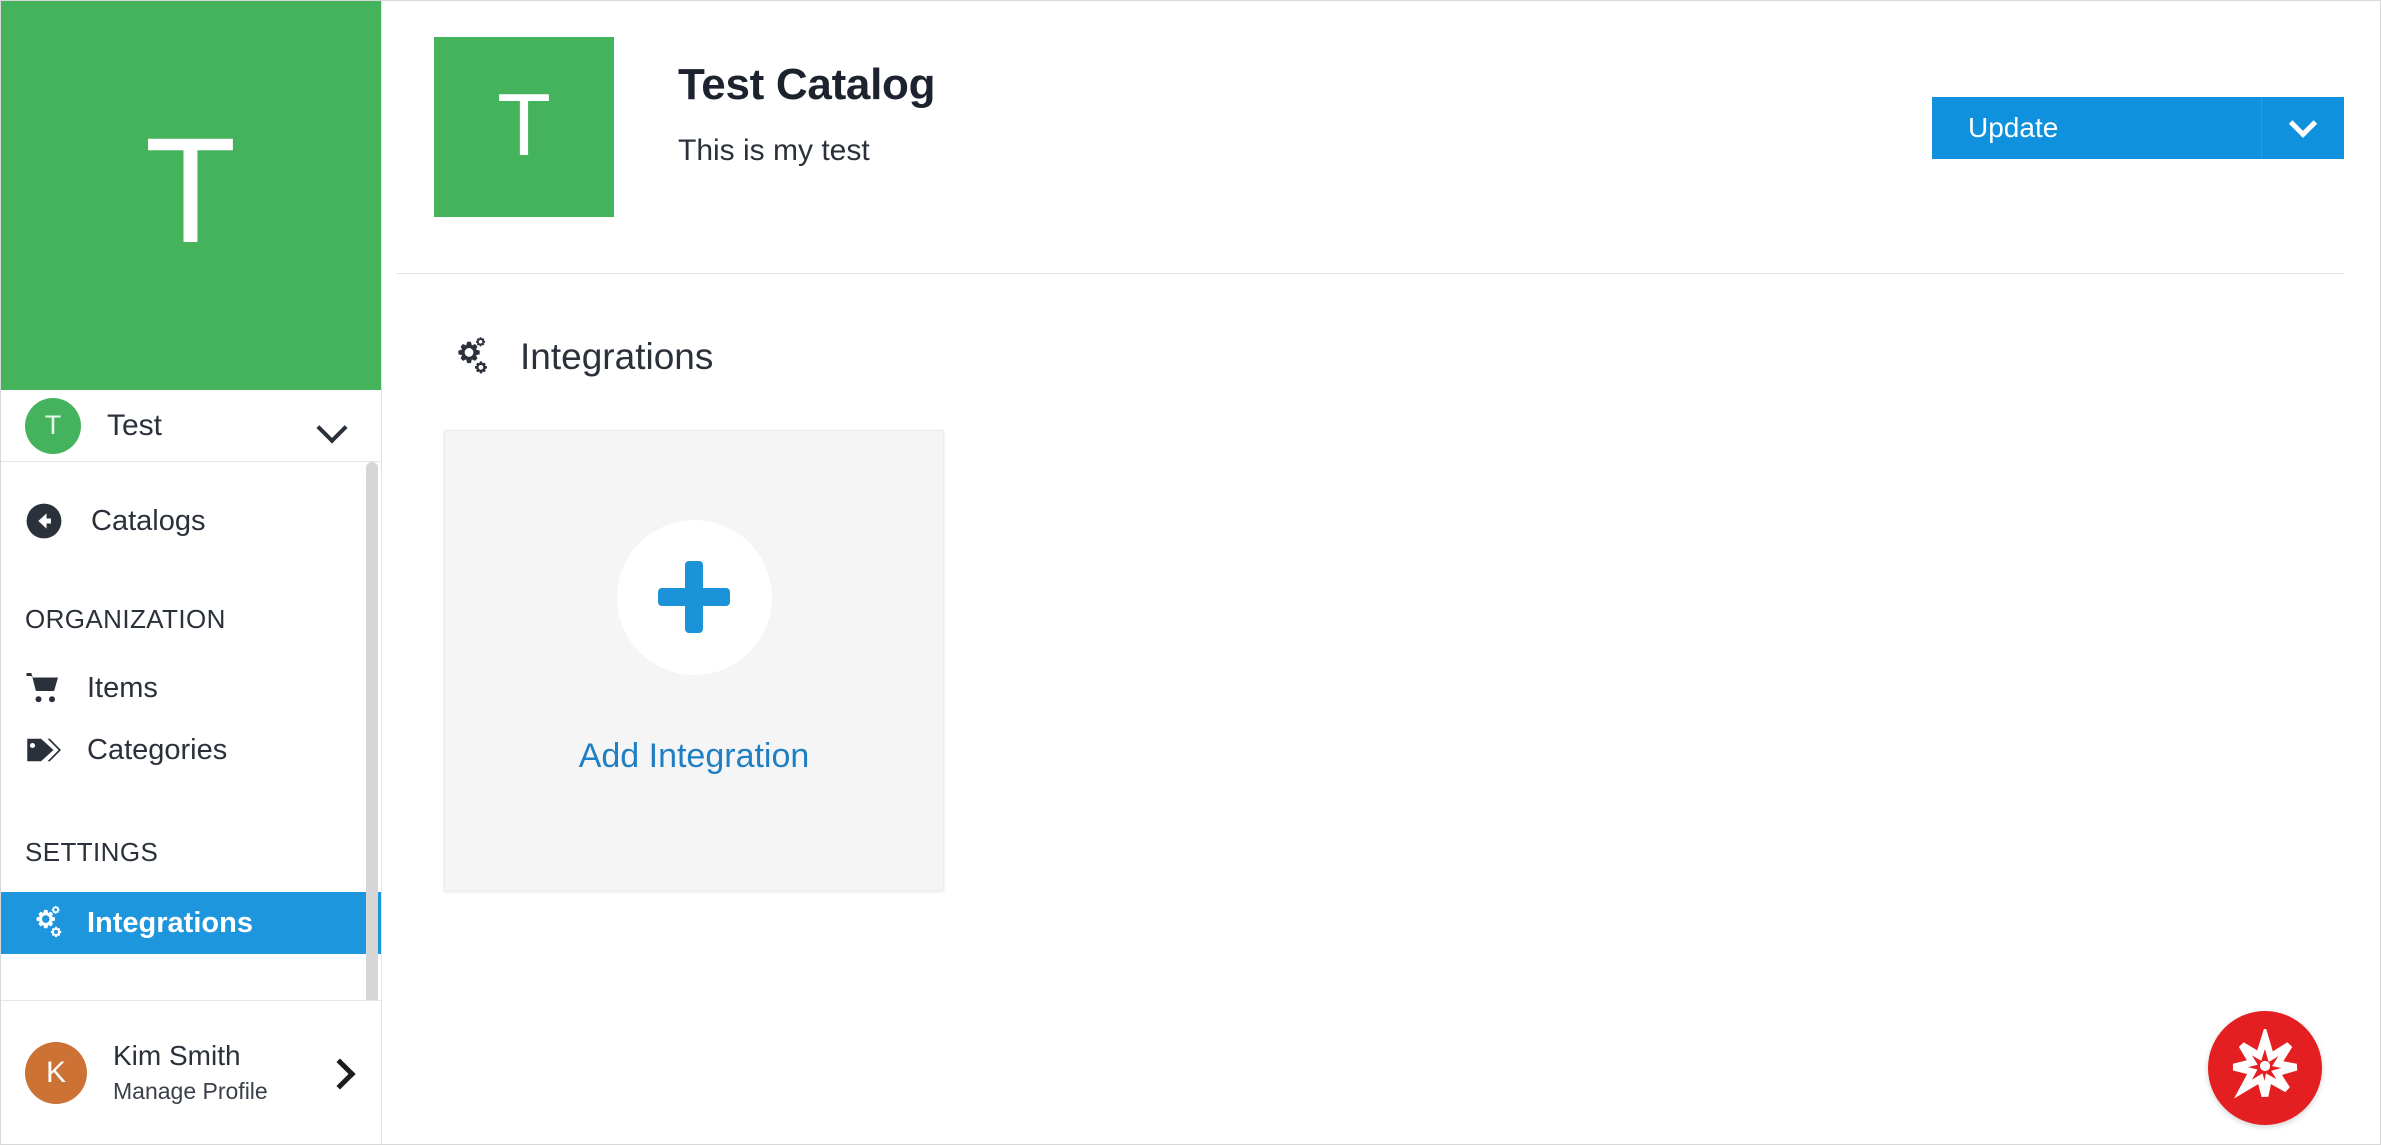  I want to click on sidebar-item-label: Categories, so click(157, 749).